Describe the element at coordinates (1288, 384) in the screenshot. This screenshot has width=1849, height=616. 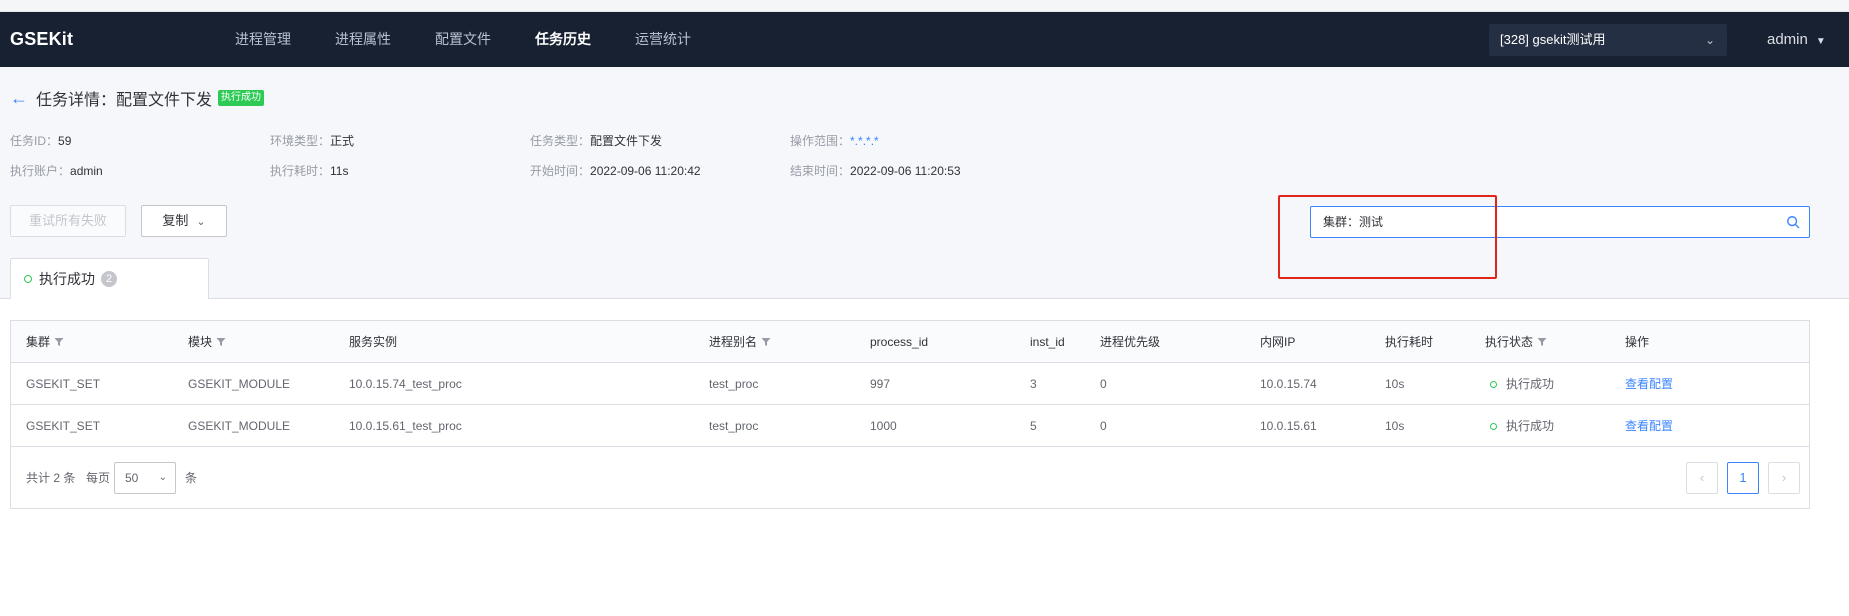
I see `cell-ip: 10.0.15.74` at that location.